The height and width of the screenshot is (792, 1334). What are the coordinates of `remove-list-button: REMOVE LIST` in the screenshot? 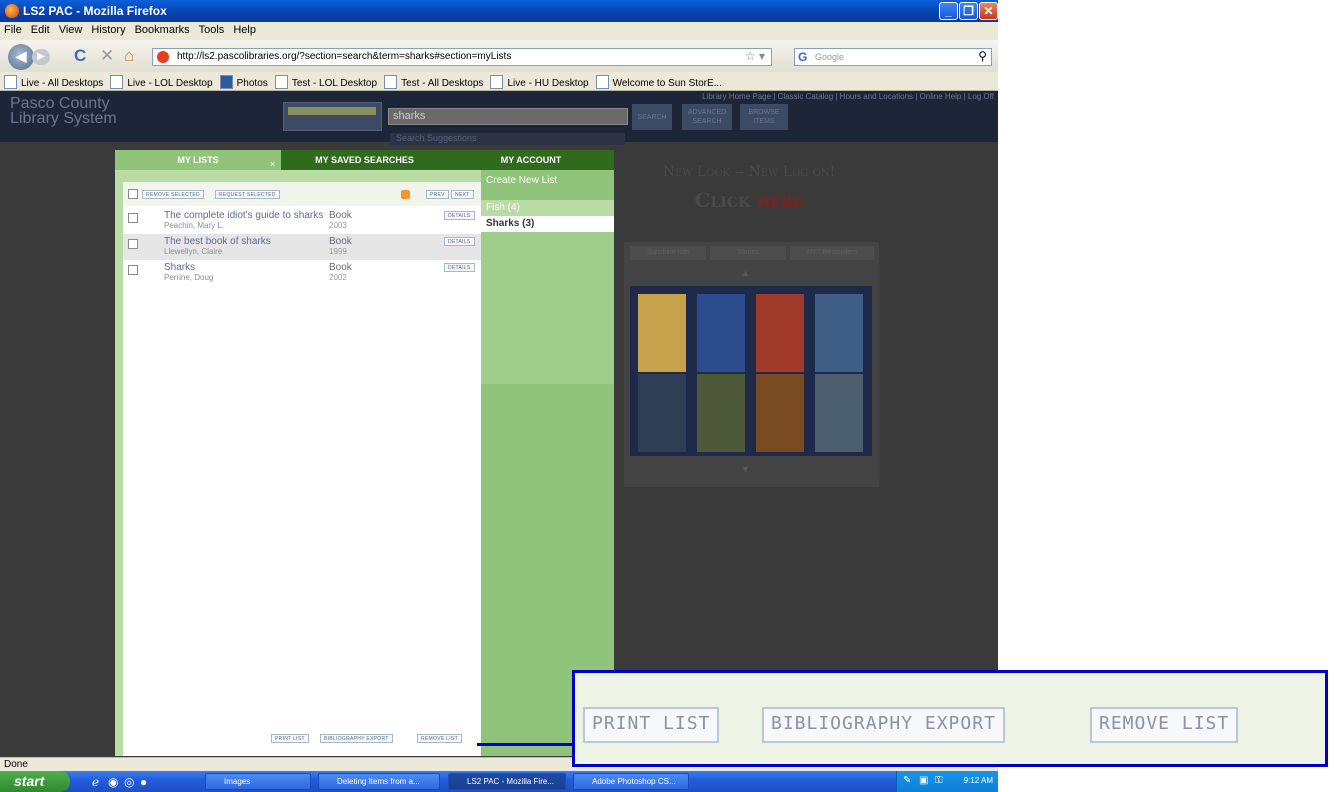 It's located at (439, 738).